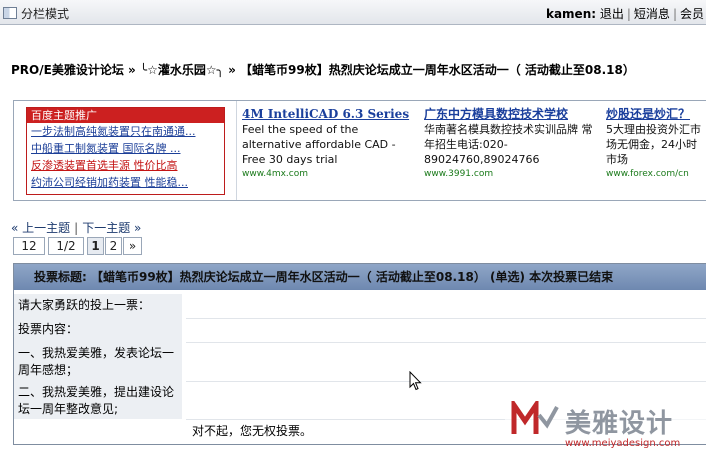  What do you see at coordinates (652, 14) in the screenshot?
I see `messages-link: 短消息` at bounding box center [652, 14].